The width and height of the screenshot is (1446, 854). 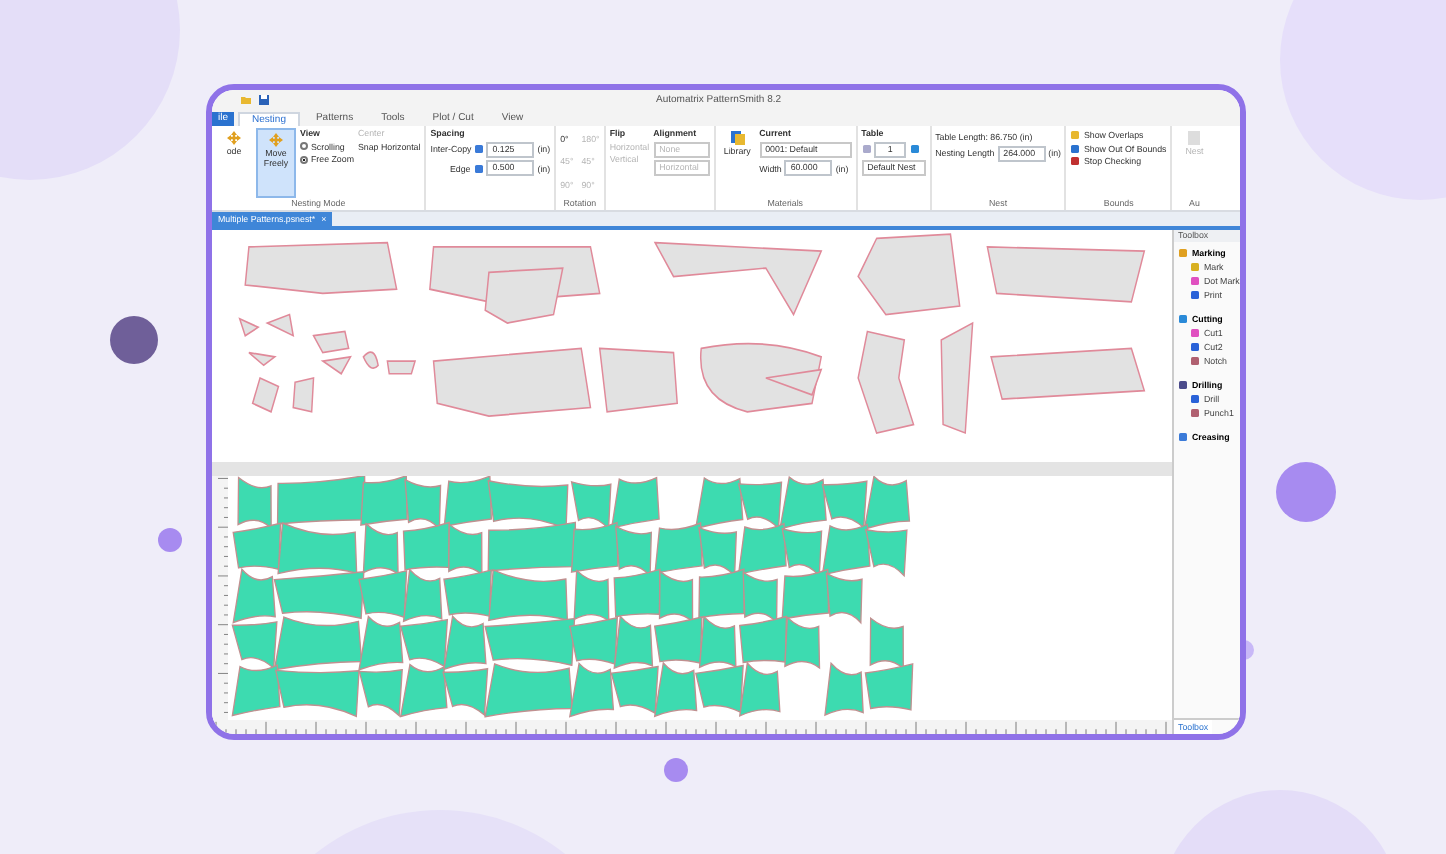 I want to click on save-icon, so click(x=264, y=100).